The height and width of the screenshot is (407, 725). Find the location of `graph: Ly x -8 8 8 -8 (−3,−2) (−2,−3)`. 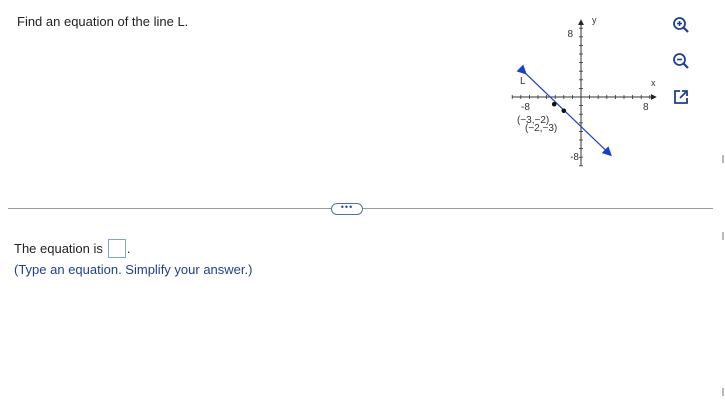

graph: Ly x -8 8 8 -8 (−3,−2) (−2,−3) is located at coordinates (585, 88).